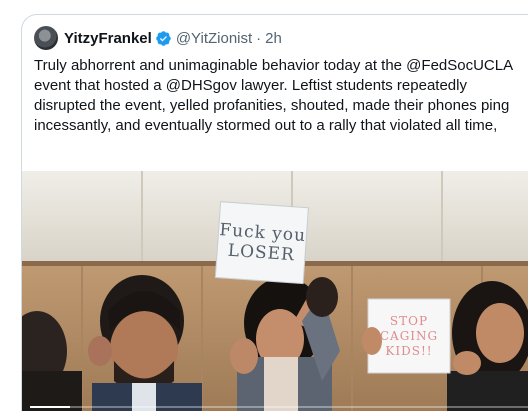 Image resolution: width=528 pixels, height=411 pixels. What do you see at coordinates (214, 38) in the screenshot?
I see `handle: @YitZionist` at bounding box center [214, 38].